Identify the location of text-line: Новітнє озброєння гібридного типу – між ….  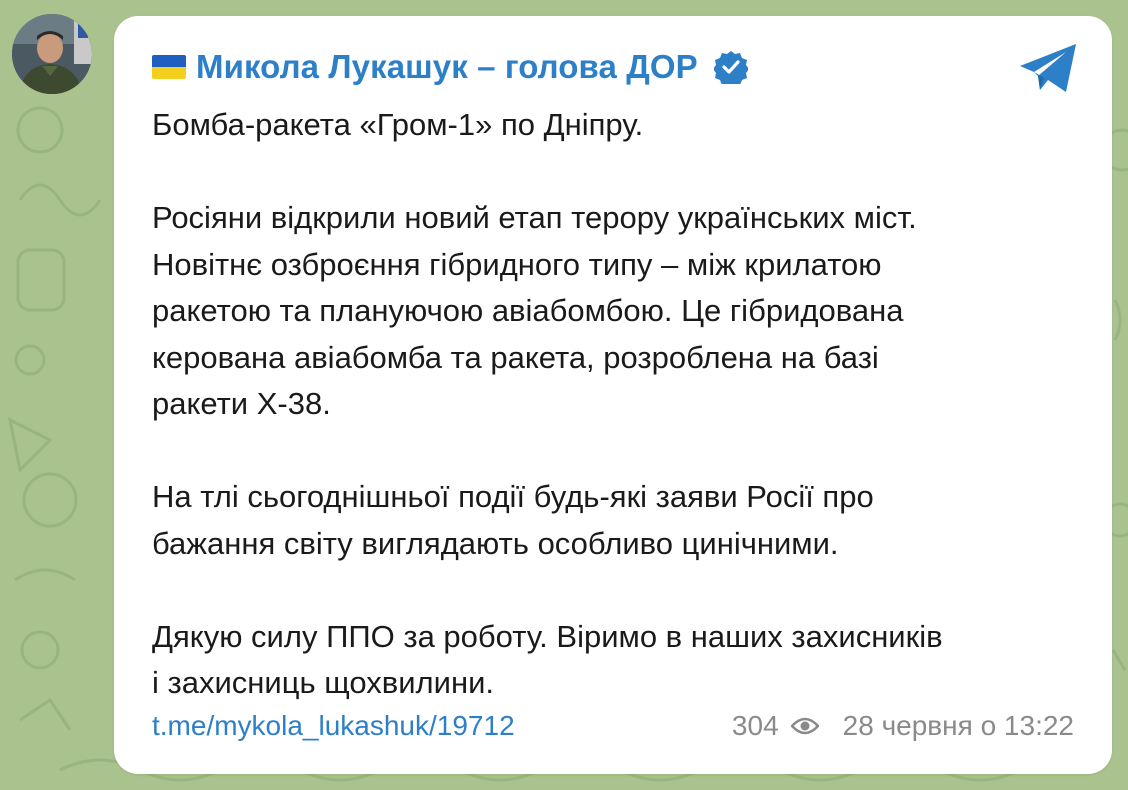
(517, 264).